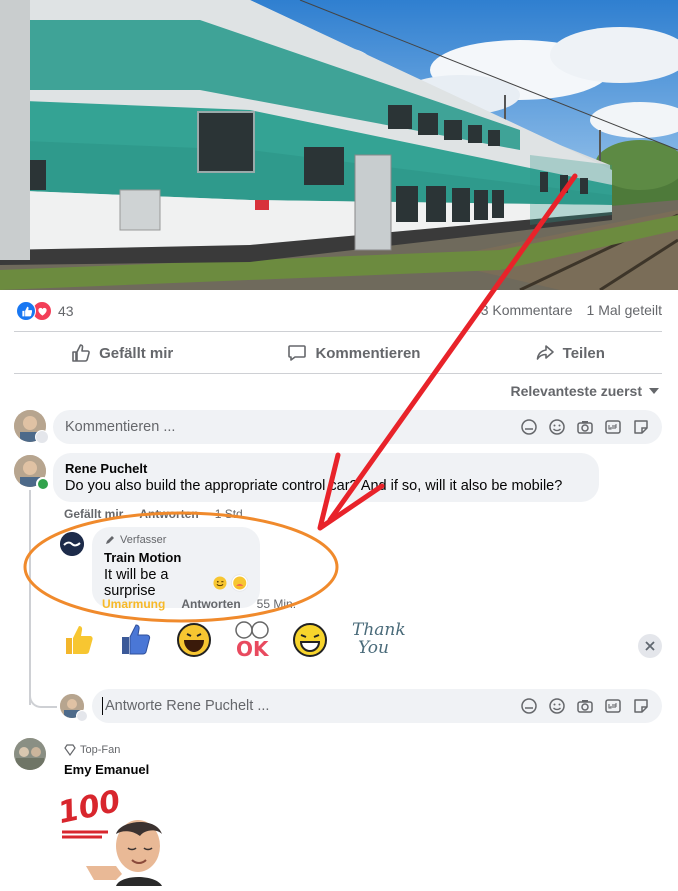 The image size is (678, 891). What do you see at coordinates (452, 348) in the screenshot?
I see `annotation-arrow-shaft` at bounding box center [452, 348].